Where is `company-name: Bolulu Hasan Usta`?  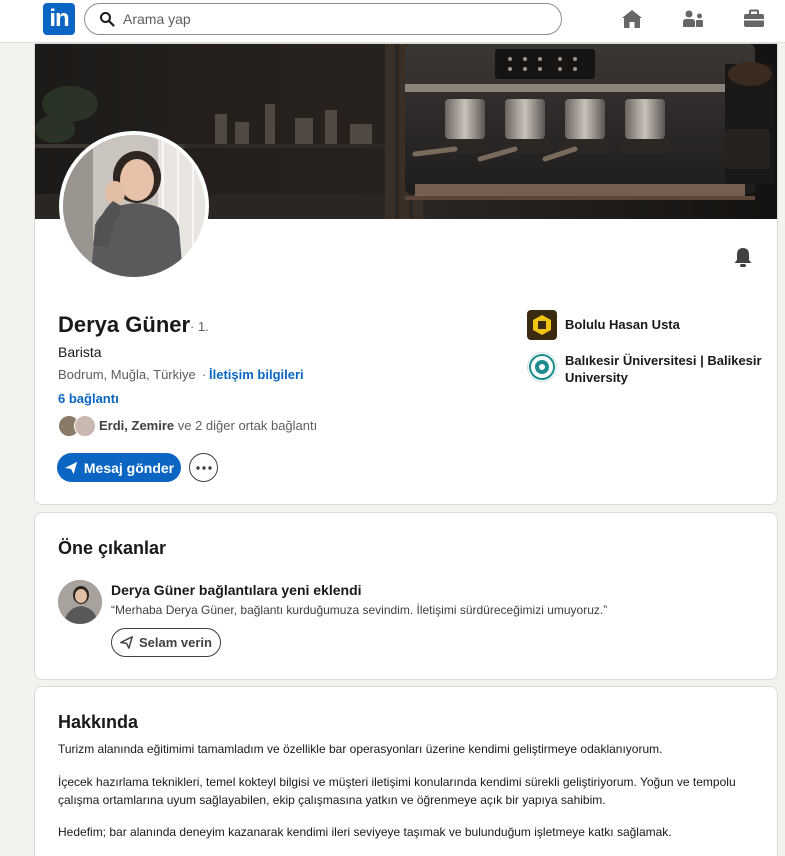 company-name: Bolulu Hasan Usta is located at coordinates (622, 324).